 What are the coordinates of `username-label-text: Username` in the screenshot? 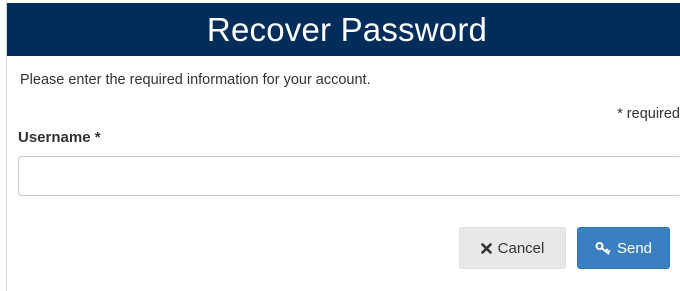 It's located at (54, 137).